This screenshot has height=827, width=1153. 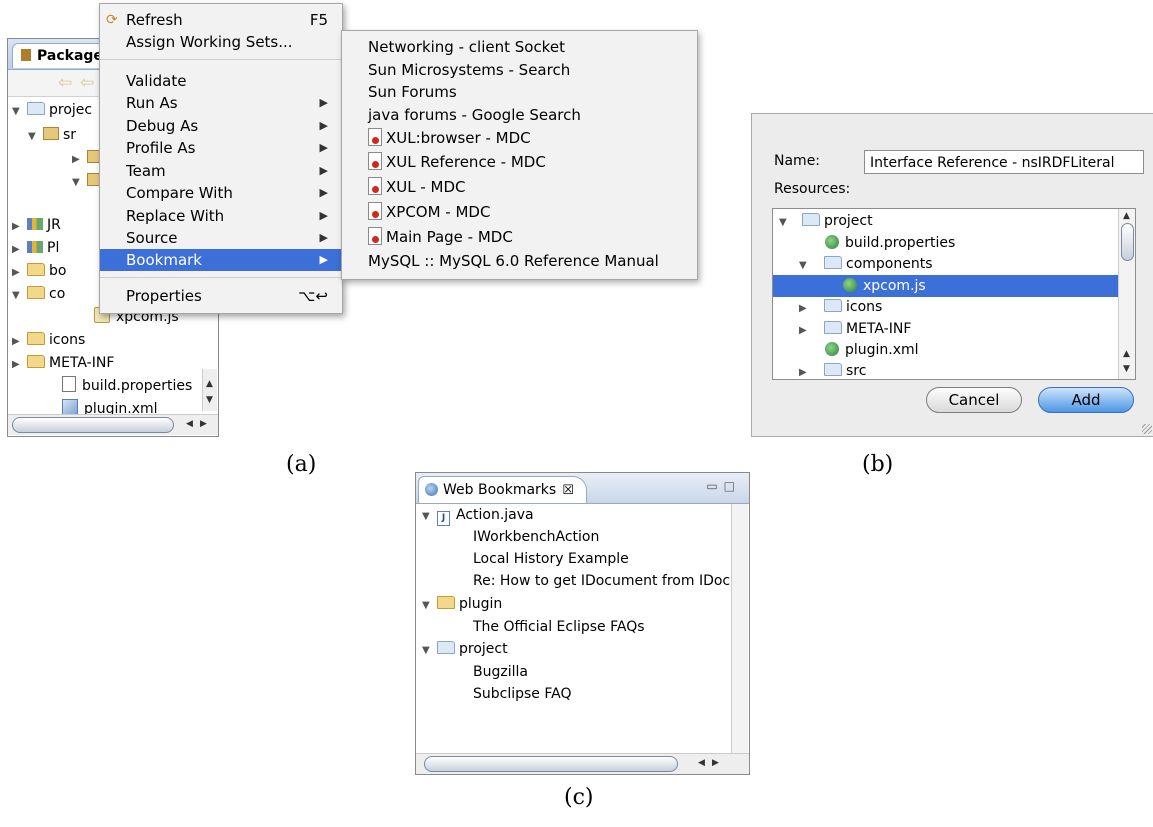 What do you see at coordinates (440, 237) in the screenshot?
I see `bookmark-item: Main Page - MDC` at bounding box center [440, 237].